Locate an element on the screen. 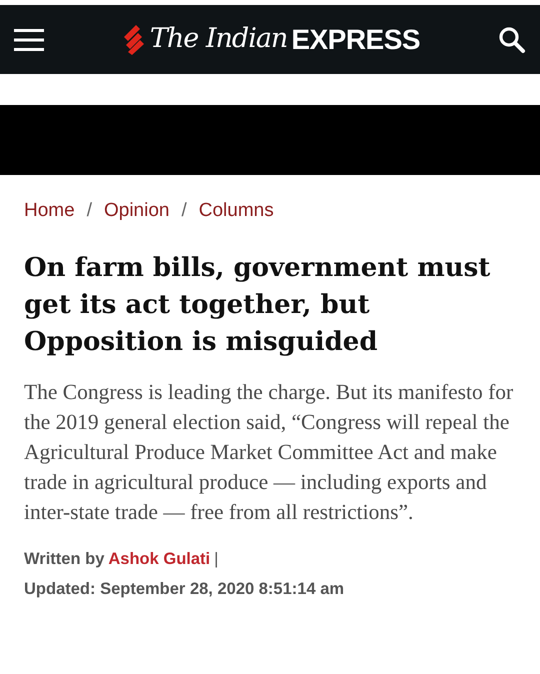  updated-date: Updated: September 28, 2020 8:51:14 am is located at coordinates (185, 589).